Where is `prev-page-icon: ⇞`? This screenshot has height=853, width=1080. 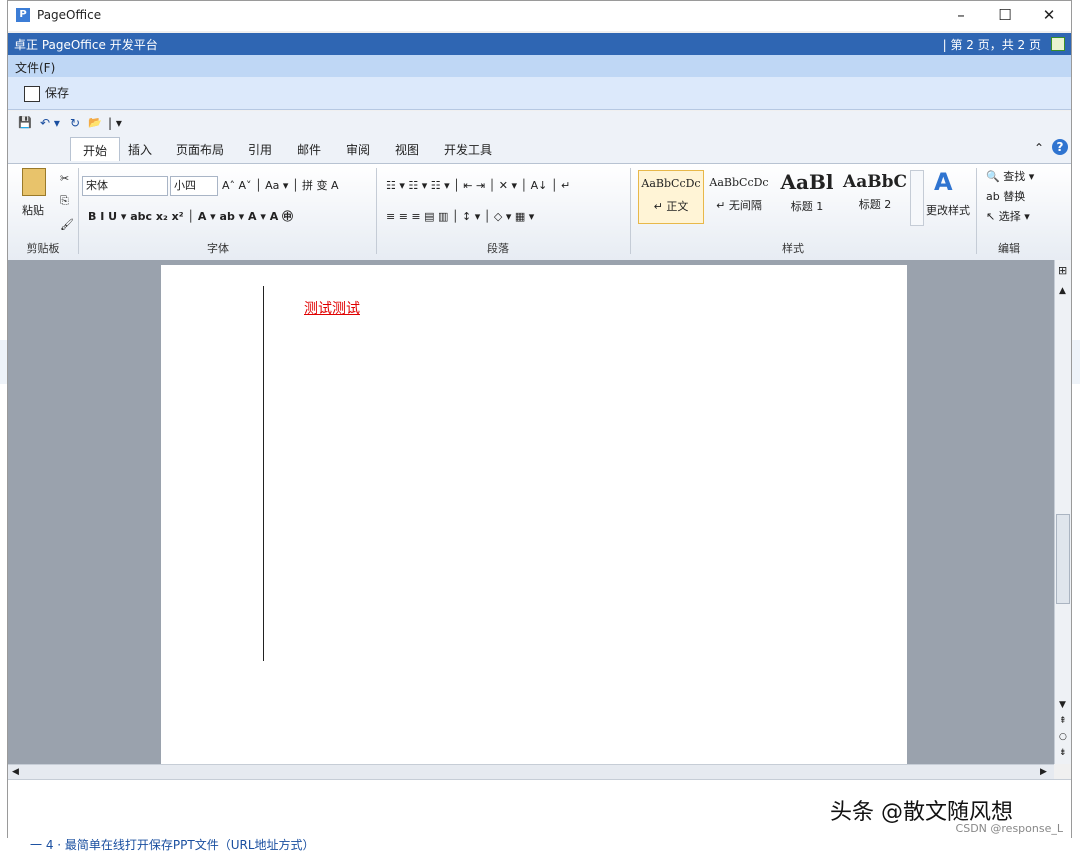 prev-page-icon: ⇞ is located at coordinates (1063, 721).